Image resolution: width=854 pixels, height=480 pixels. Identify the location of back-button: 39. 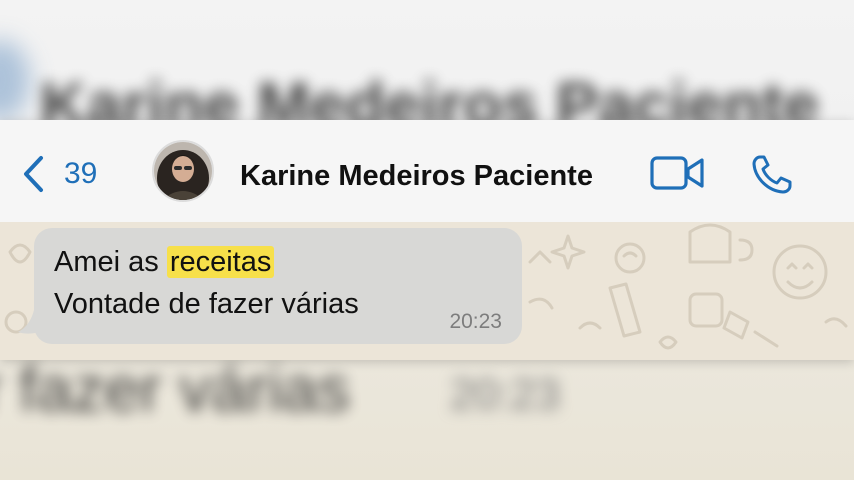
(59, 174).